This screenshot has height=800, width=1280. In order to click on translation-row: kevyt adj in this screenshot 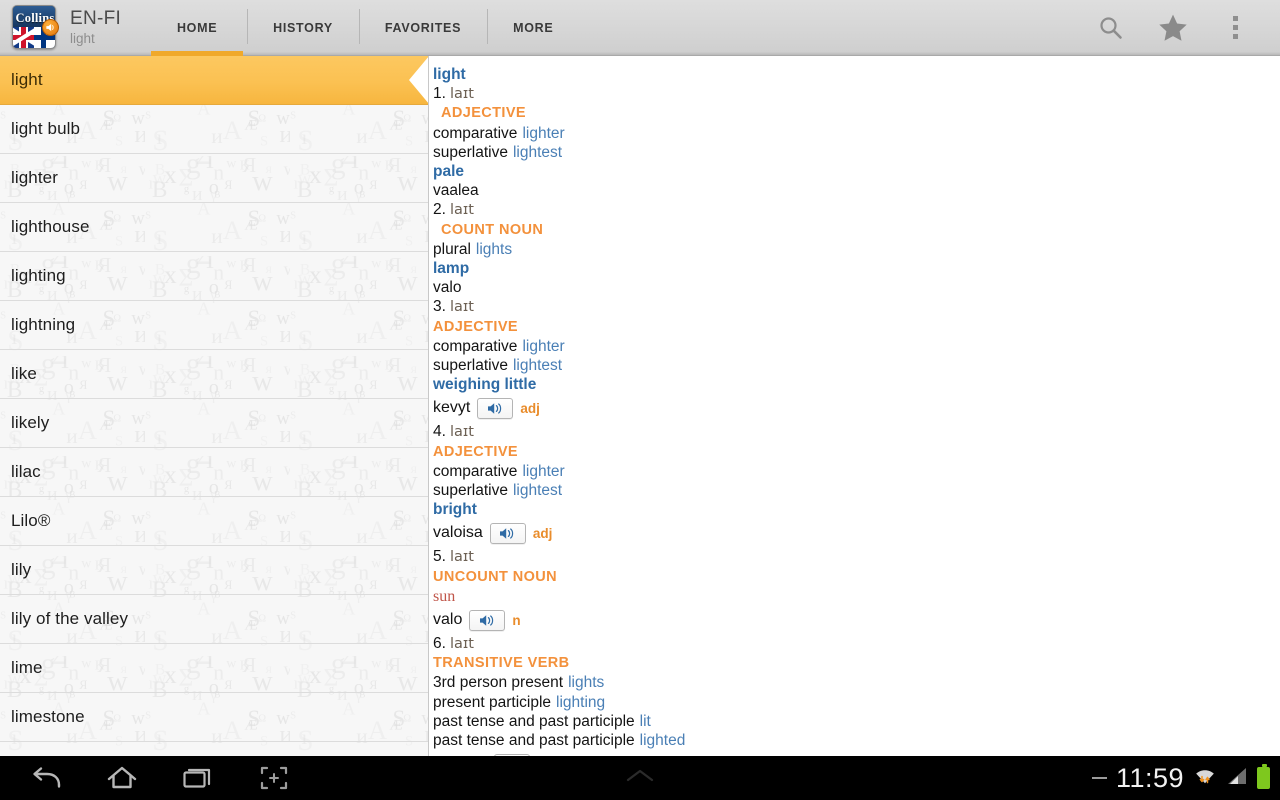, I will do `click(856, 408)`.